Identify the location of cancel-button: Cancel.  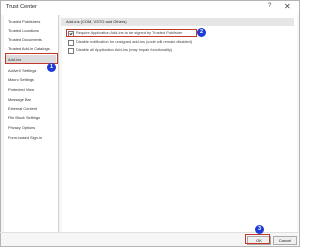
(285, 240).